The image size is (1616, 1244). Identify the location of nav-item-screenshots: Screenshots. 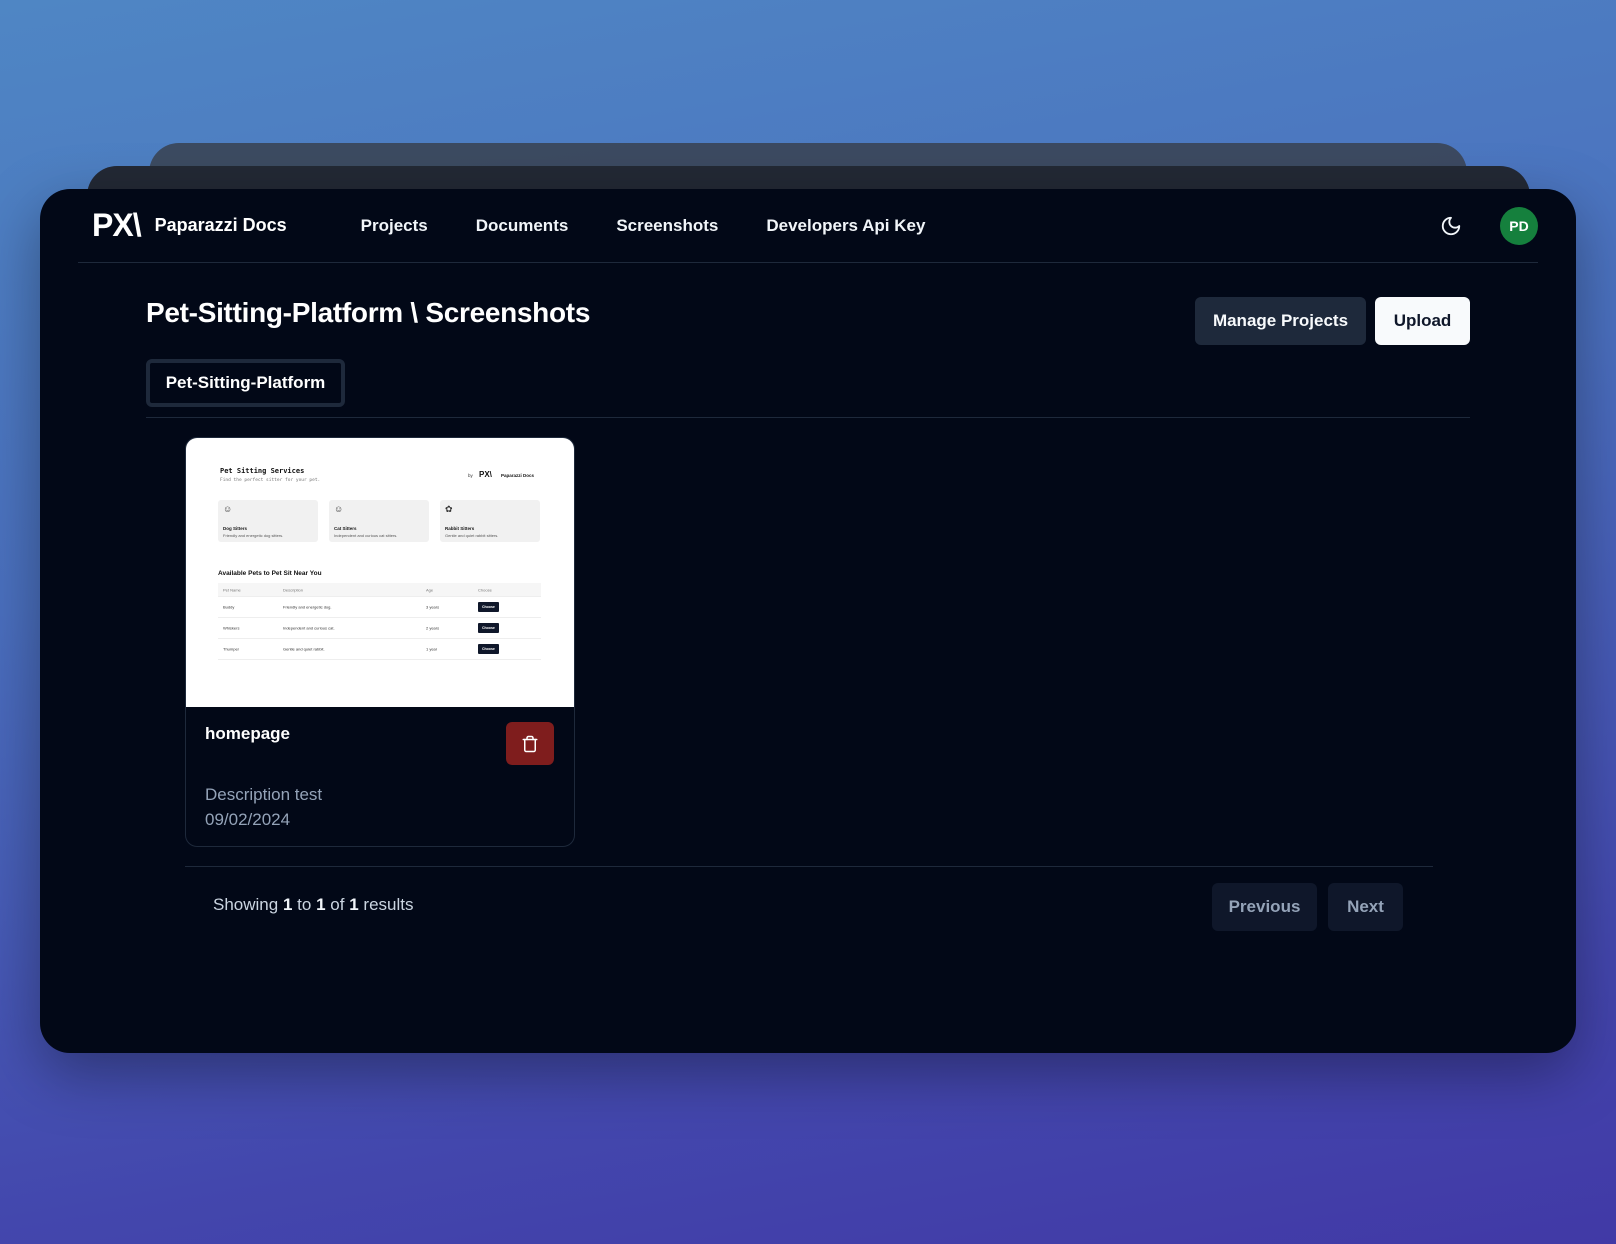
(667, 226).